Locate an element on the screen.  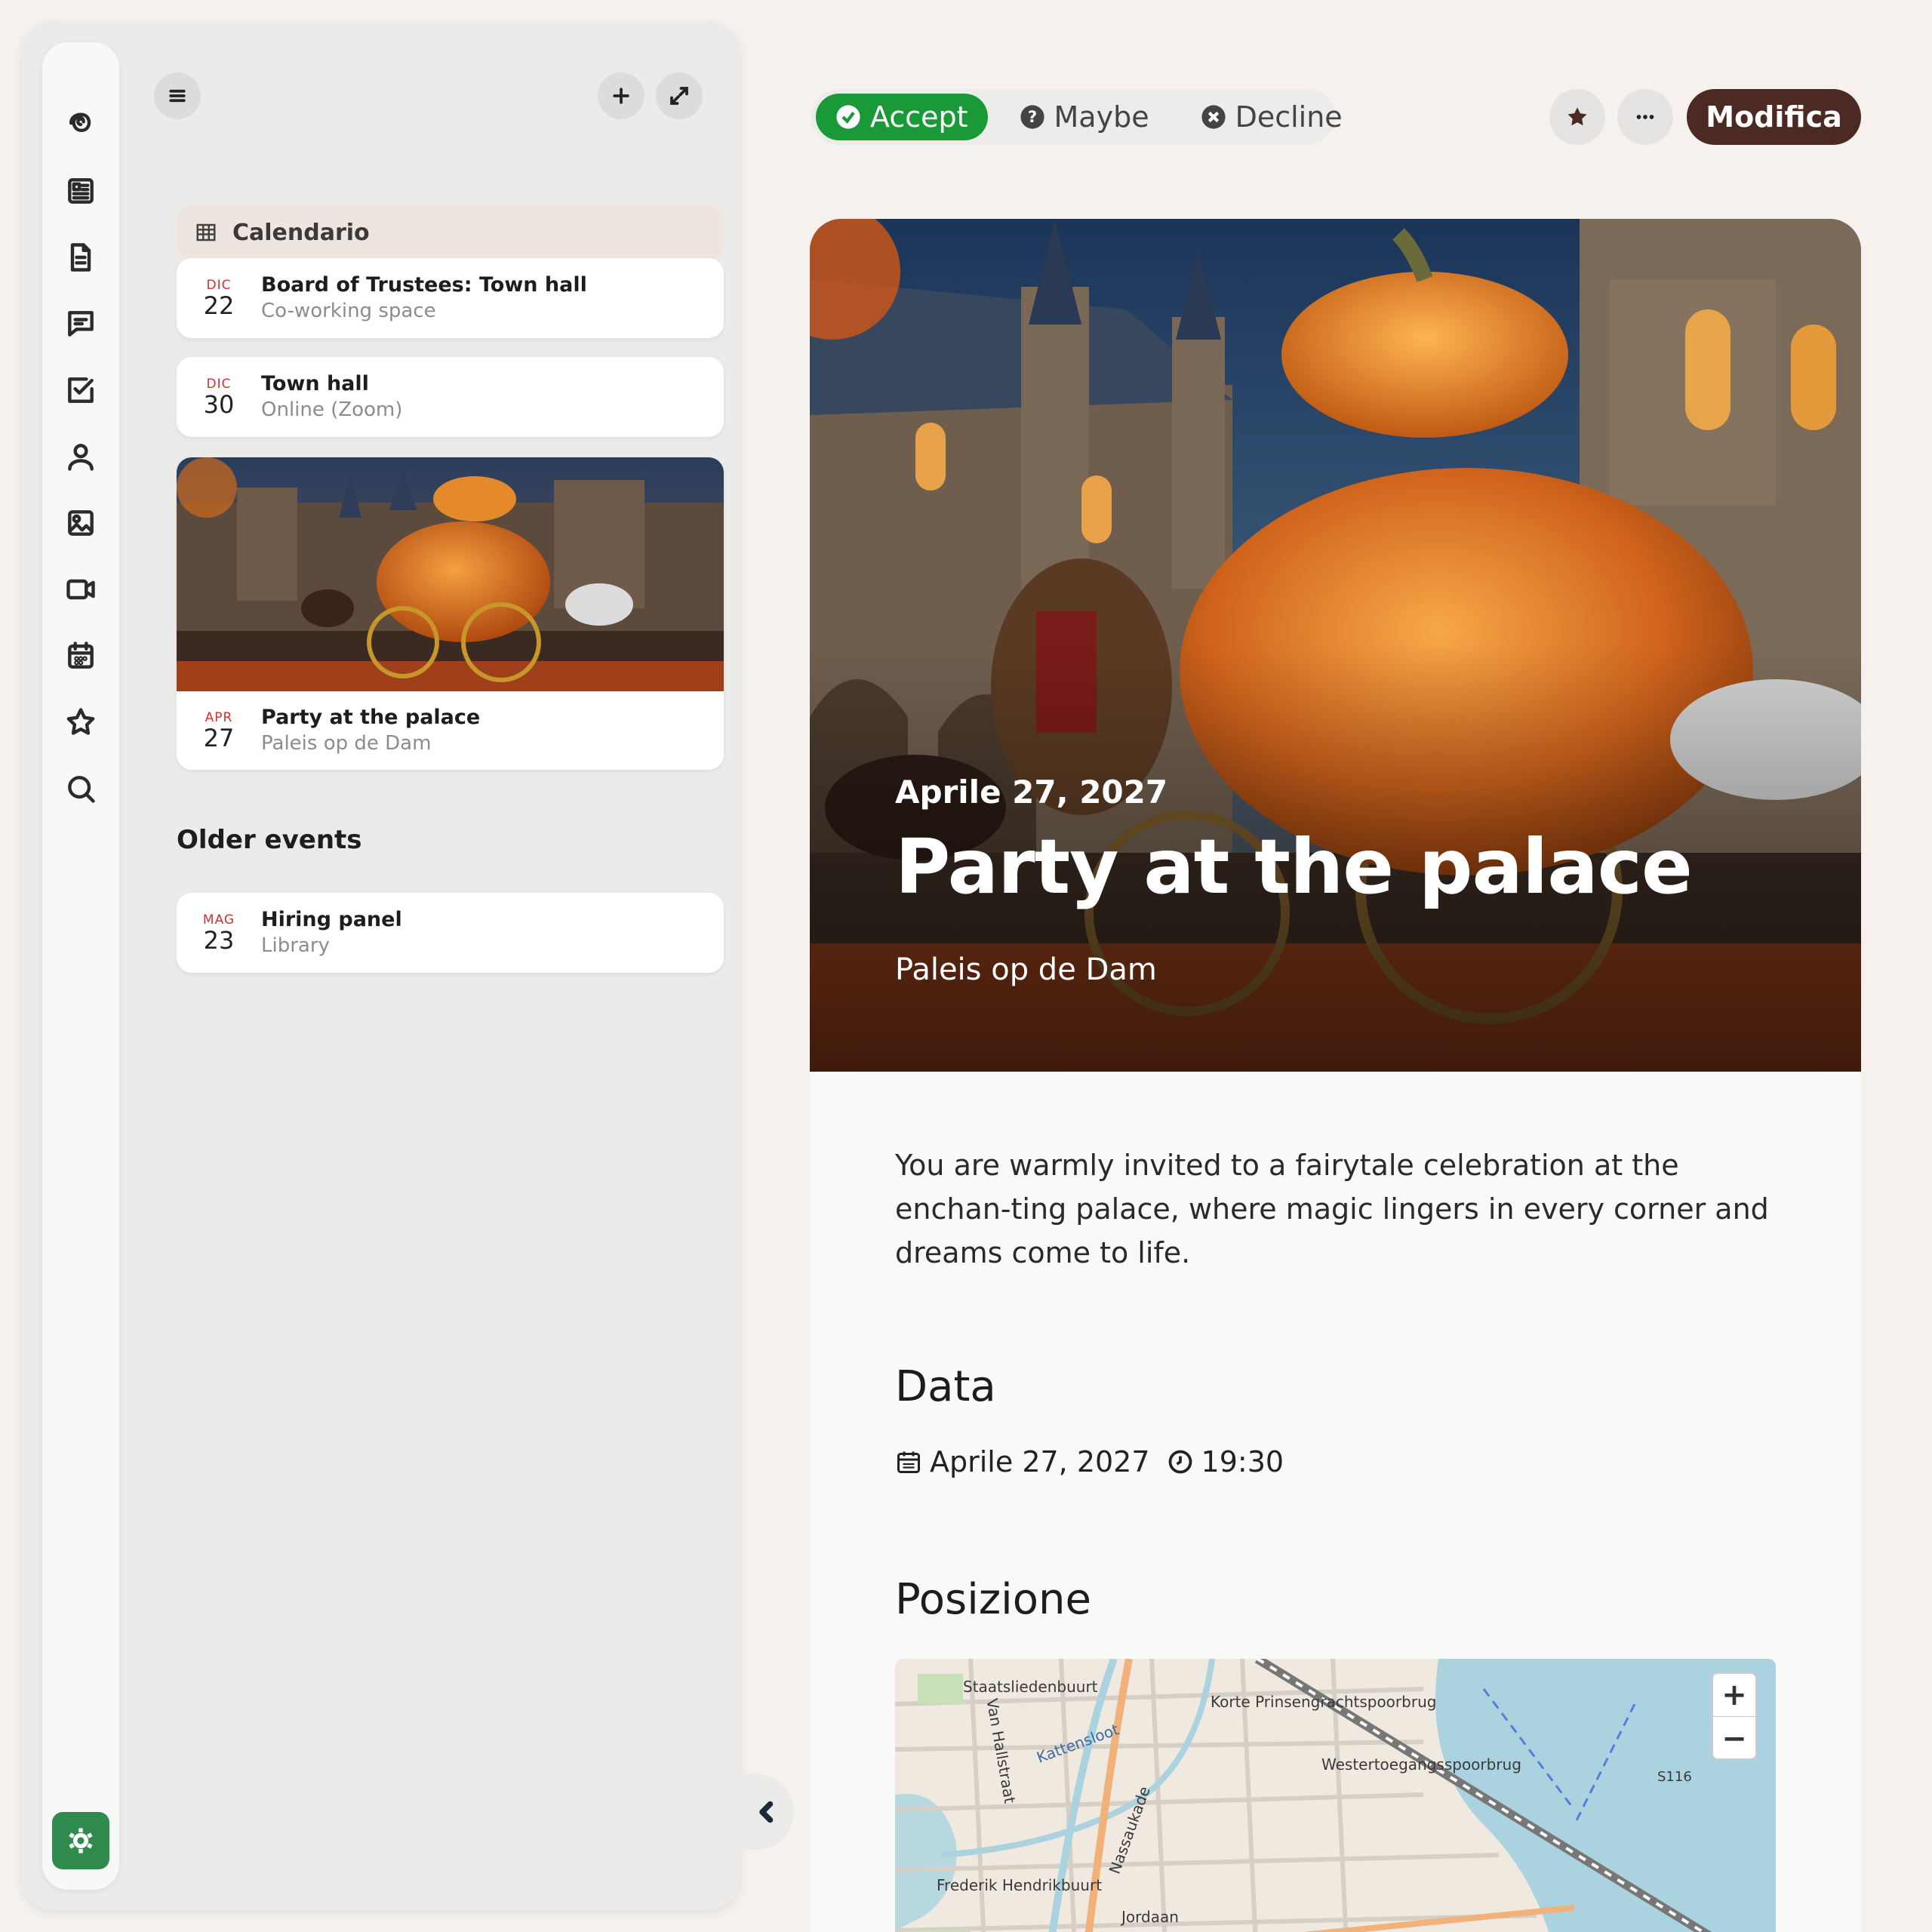
date-month: MAG is located at coordinates (218, 920).